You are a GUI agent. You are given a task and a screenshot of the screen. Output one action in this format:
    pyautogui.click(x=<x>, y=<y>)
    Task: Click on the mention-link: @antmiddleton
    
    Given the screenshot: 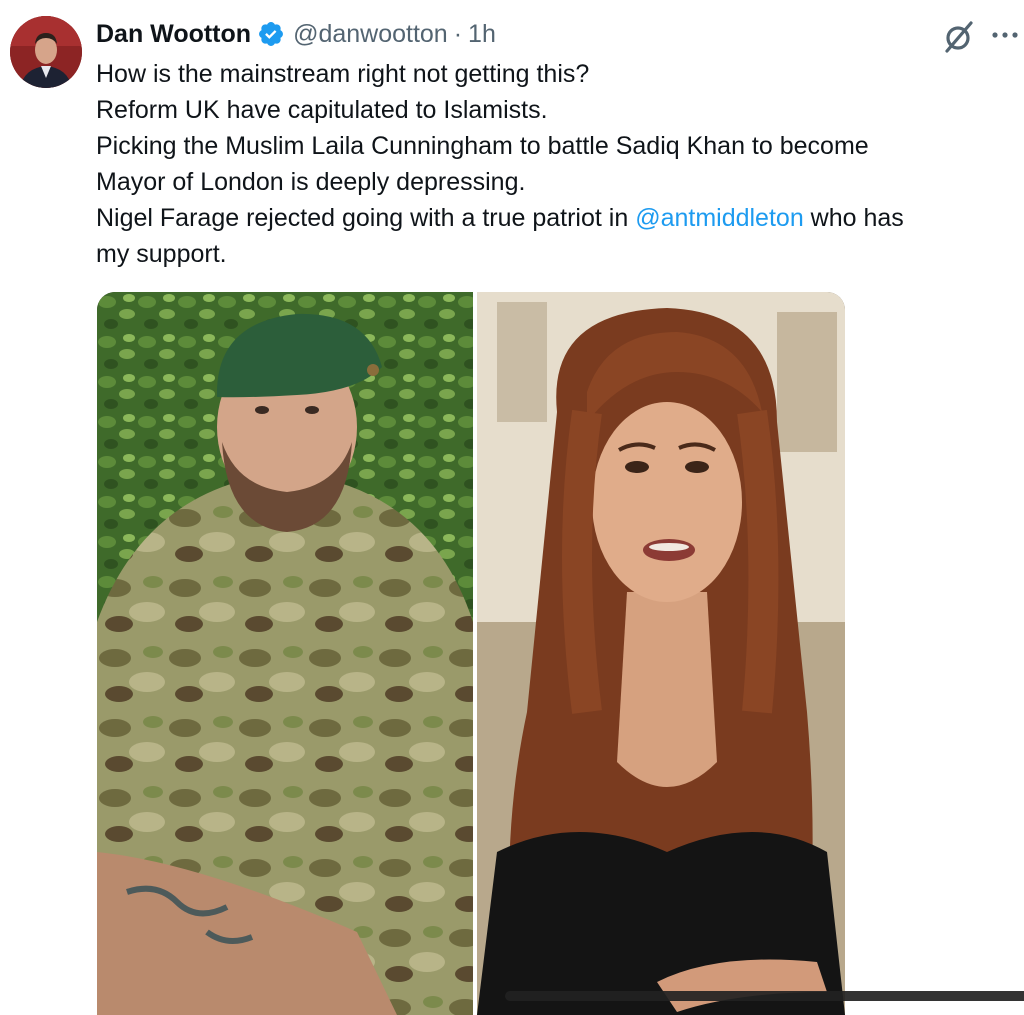 What is the action you would take?
    pyautogui.click(x=719, y=218)
    